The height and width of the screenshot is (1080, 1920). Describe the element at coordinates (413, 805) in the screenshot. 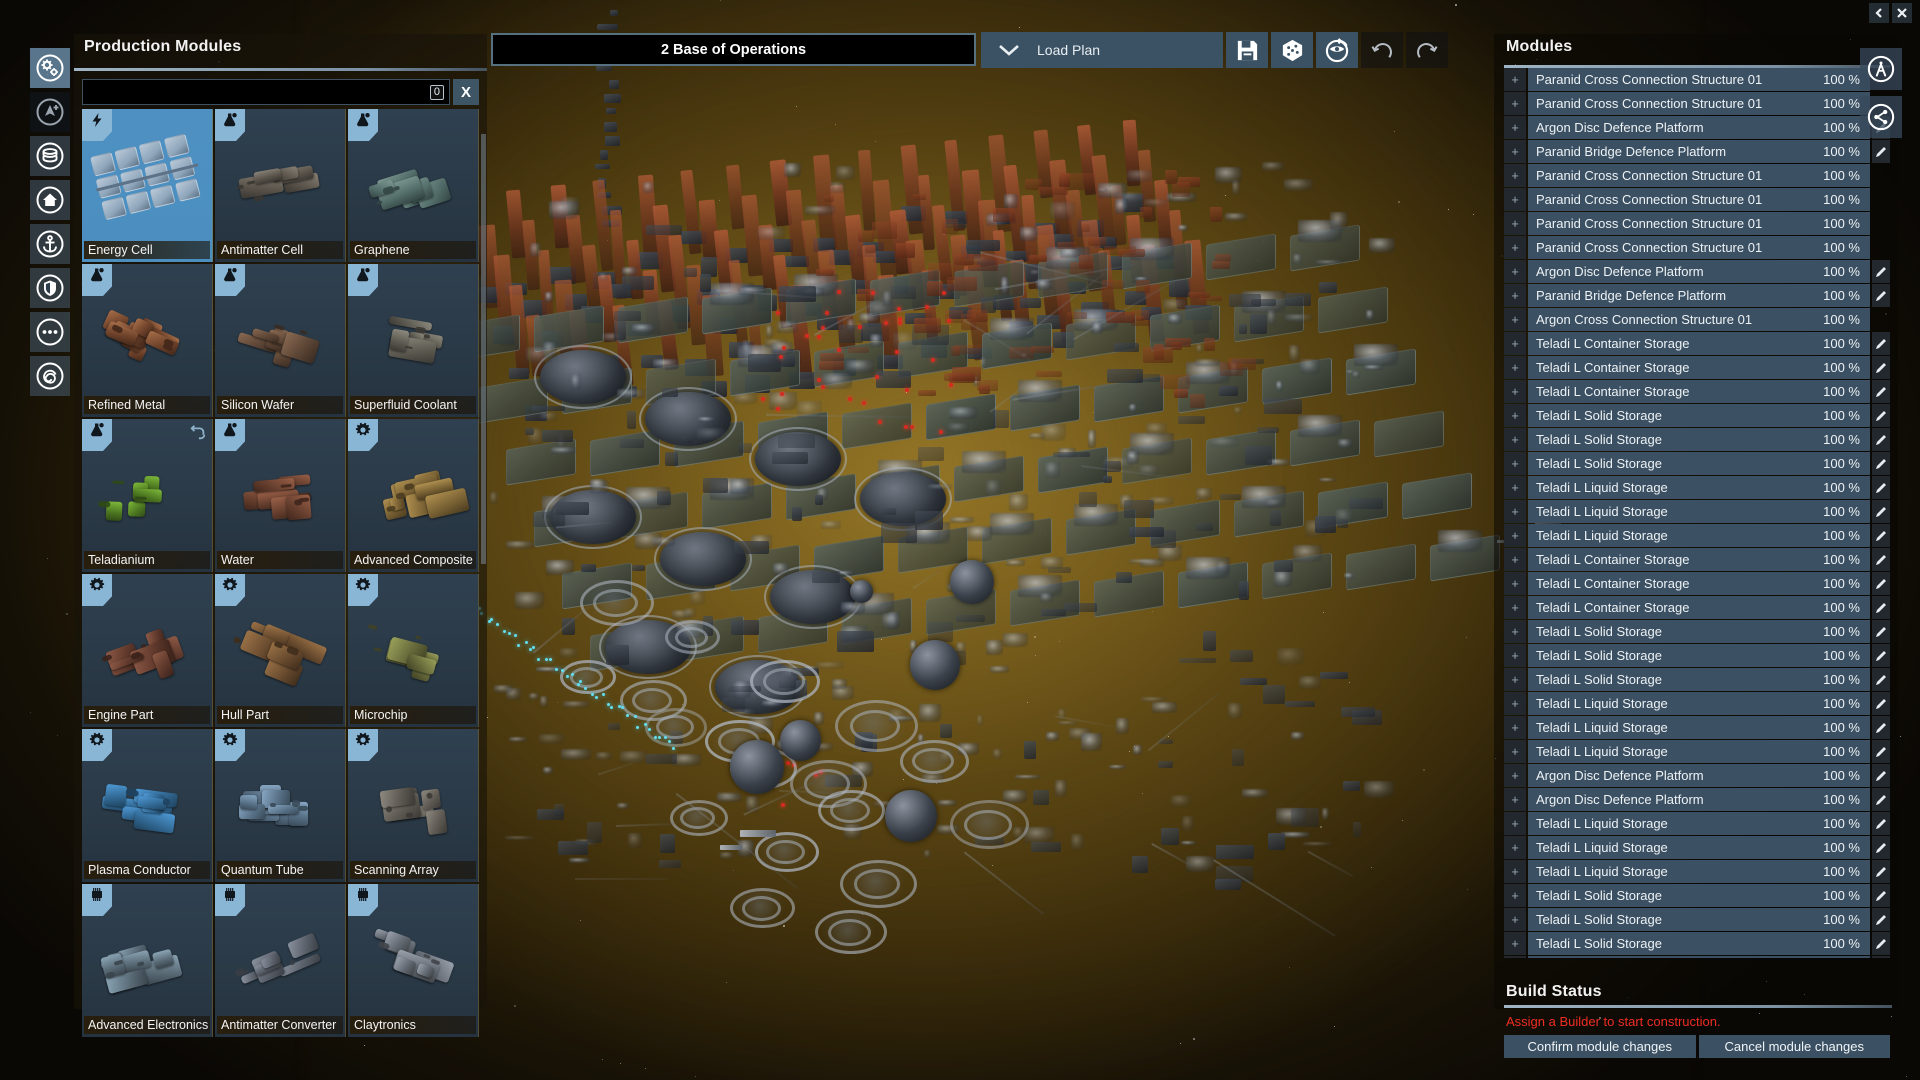

I see `production-module-card: Scanning Array` at that location.